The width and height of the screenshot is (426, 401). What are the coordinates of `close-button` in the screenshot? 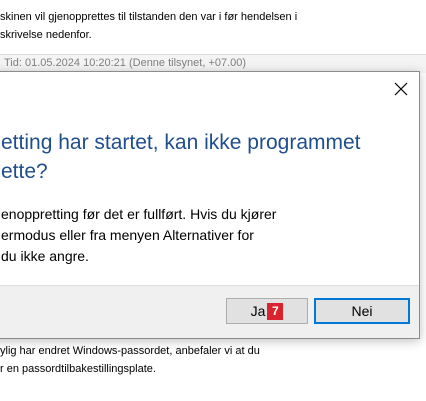 It's located at (401, 89).